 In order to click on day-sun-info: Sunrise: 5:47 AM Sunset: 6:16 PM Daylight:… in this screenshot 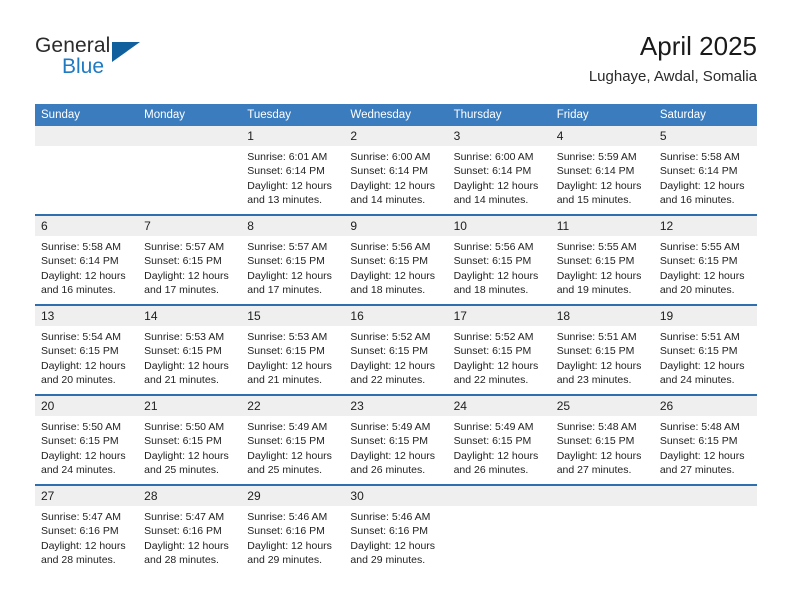, I will do `click(86, 537)`.